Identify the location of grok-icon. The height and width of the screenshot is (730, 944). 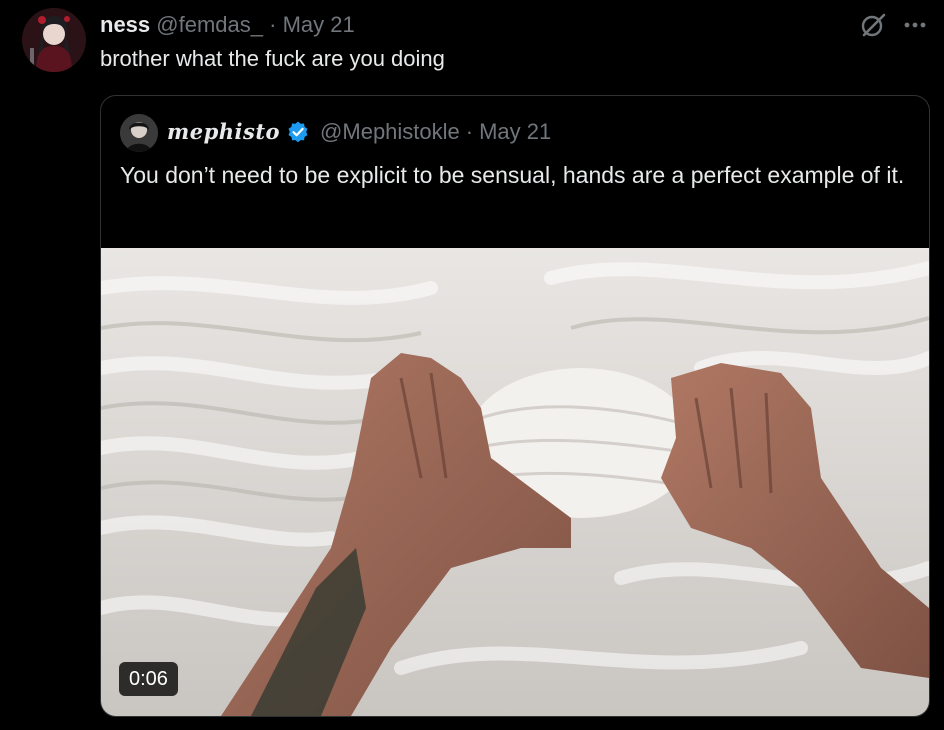
(873, 25).